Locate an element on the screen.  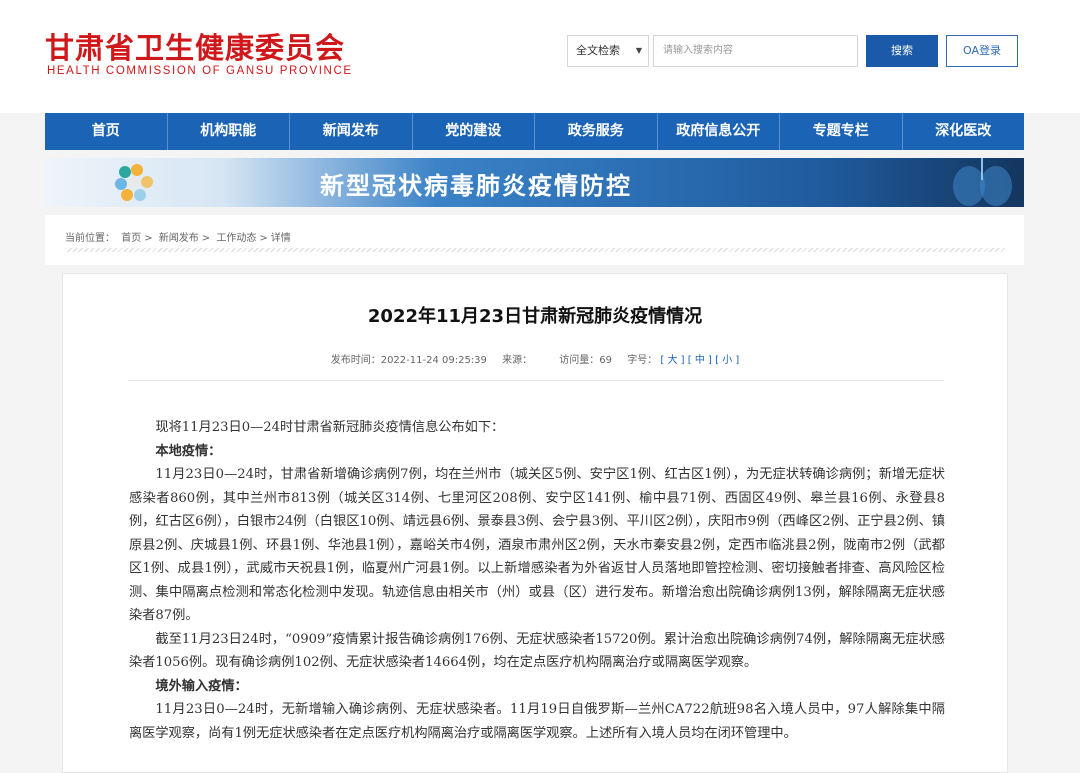
search-scope-select: 全文检索 ▼ is located at coordinates (608, 51).